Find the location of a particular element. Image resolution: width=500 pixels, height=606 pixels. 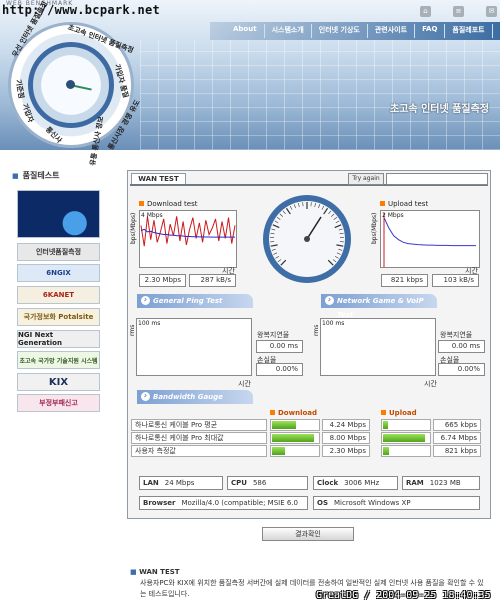

ping-top-tick: 100 ms is located at coordinates (149, 323).